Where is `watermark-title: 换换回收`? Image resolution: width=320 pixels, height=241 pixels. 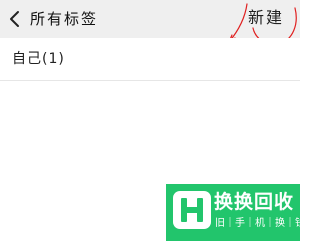
watermark-title: 换换回收 is located at coordinates (254, 202).